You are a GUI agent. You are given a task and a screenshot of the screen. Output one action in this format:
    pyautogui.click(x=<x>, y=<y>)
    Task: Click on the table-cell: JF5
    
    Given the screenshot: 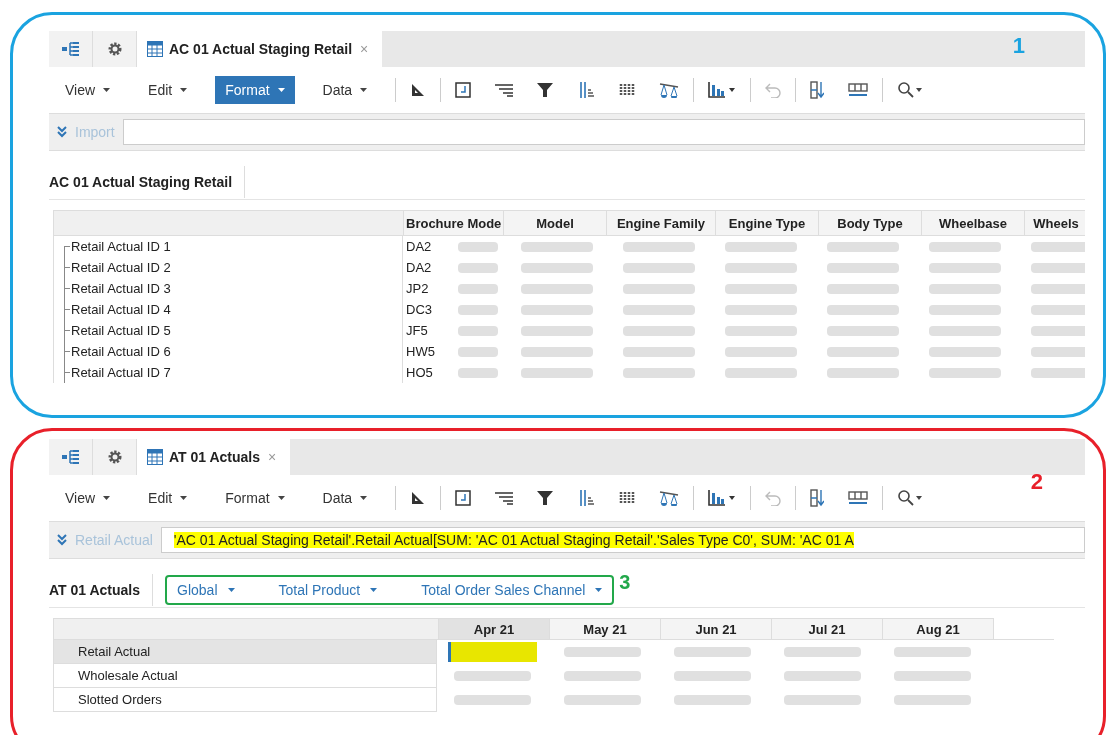 What is the action you would take?
    pyautogui.click(x=426, y=330)
    